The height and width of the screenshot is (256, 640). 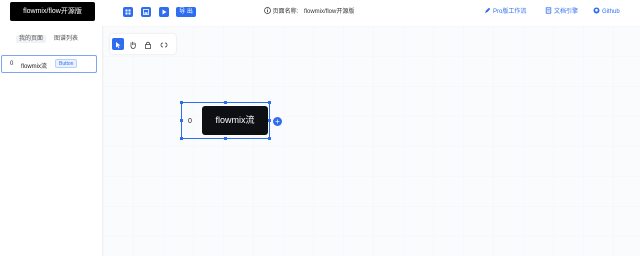 I want to click on lock-icon, so click(x=148, y=45).